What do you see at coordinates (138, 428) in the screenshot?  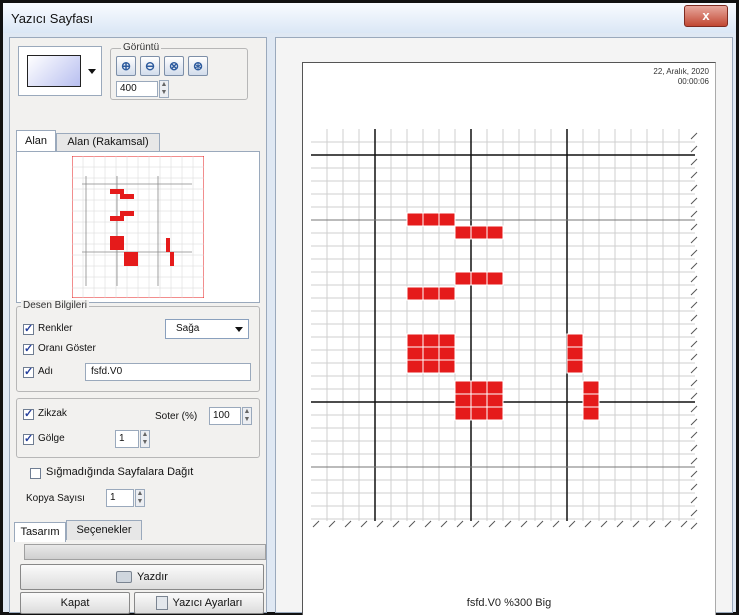 I see `options-group: Zikzak Soter (%) 100 ▲▼ Gölge 1 ▲▼` at bounding box center [138, 428].